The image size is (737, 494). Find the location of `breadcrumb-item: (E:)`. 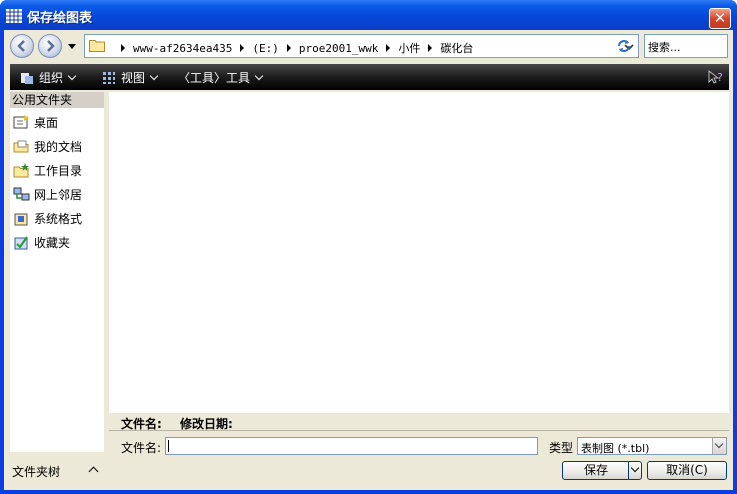

breadcrumb-item: (E:) is located at coordinates (265, 48).